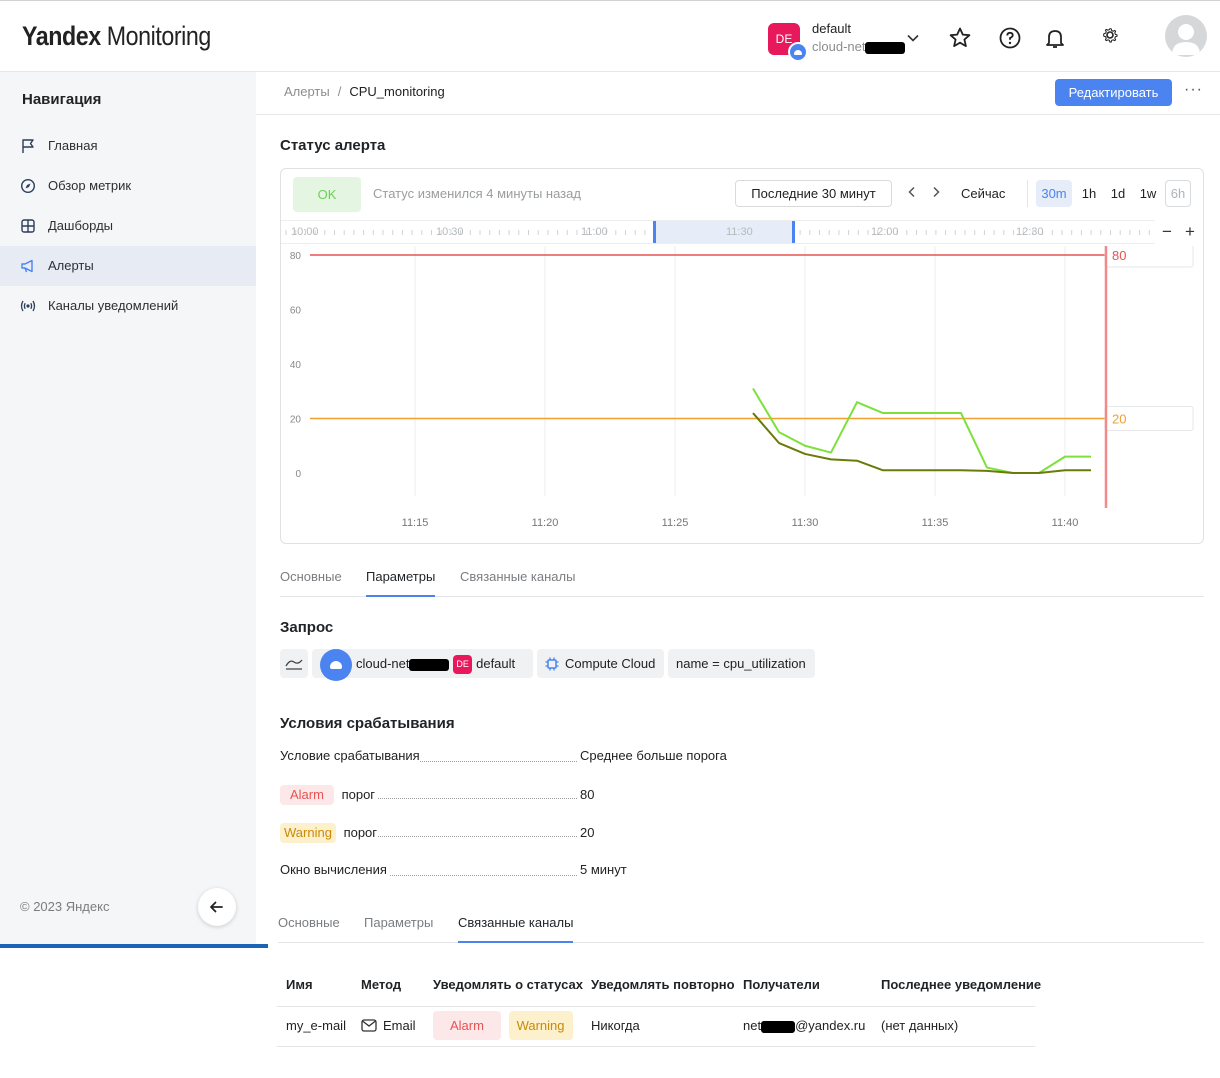 The image size is (1220, 1078). What do you see at coordinates (128, 146) in the screenshot?
I see `sidebar-item-home: Главная` at bounding box center [128, 146].